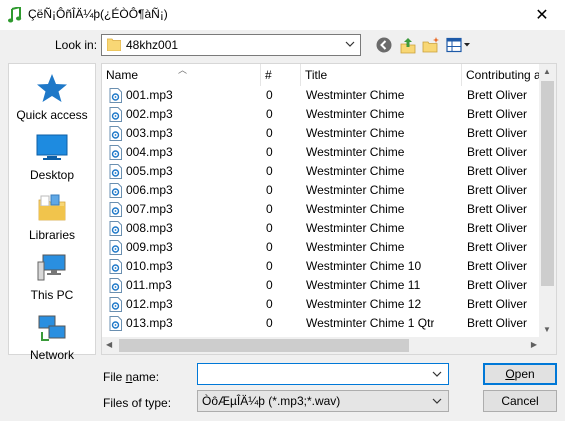 Image resolution: width=565 pixels, height=421 pixels. I want to click on table-row: 012.mp3 0 Westminter Chime 12 Brett Oliver, so click(321, 304).